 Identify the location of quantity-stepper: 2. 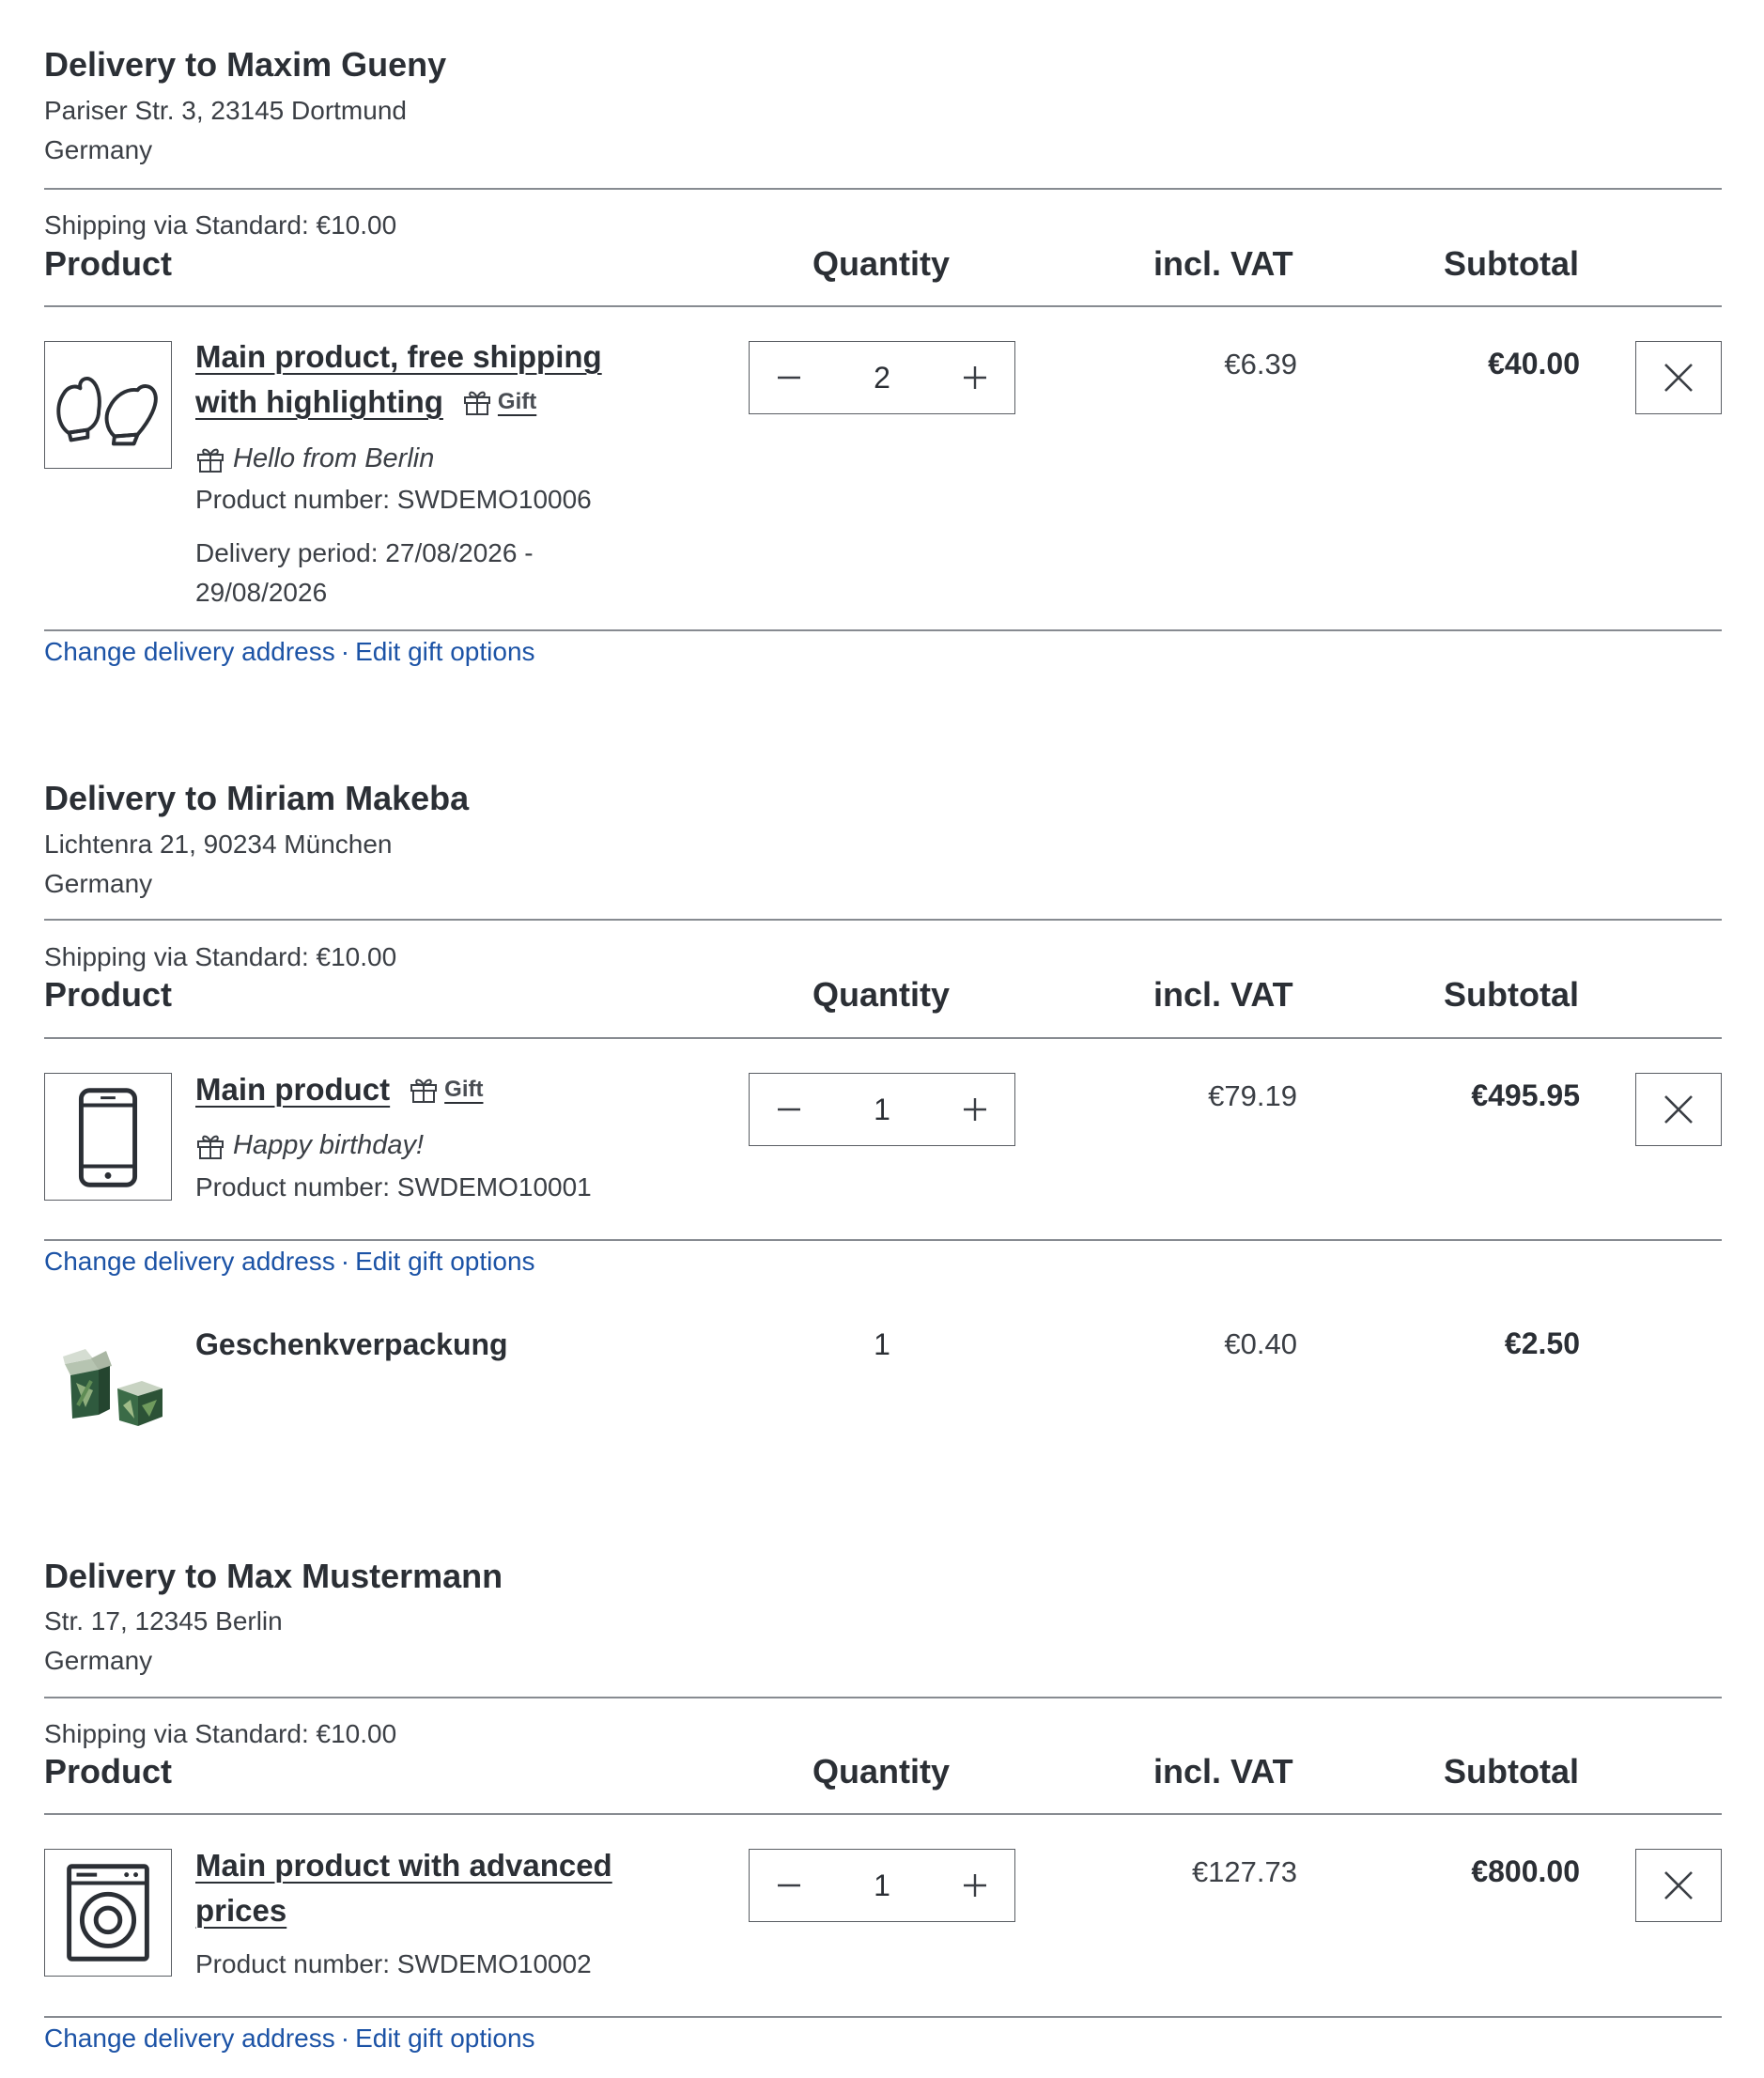
(882, 378).